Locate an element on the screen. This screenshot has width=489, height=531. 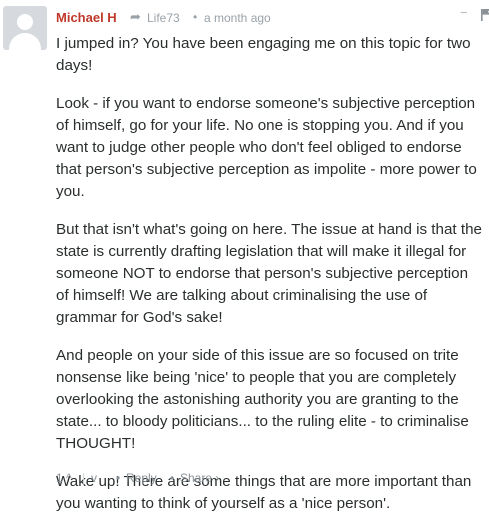
share-button: Share › is located at coordinates (199, 478).